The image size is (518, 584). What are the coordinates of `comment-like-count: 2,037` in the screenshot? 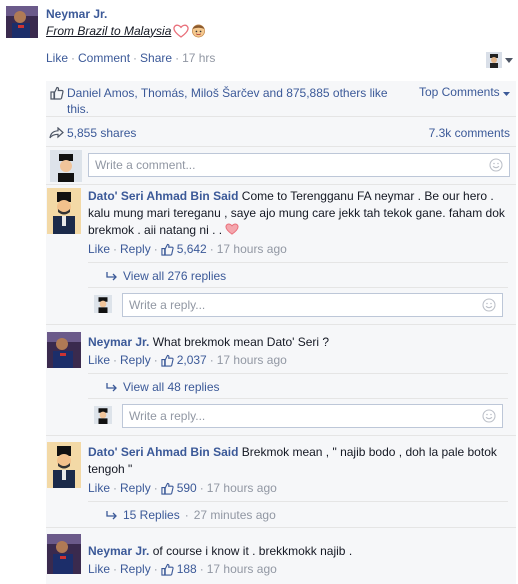 It's located at (192, 360).